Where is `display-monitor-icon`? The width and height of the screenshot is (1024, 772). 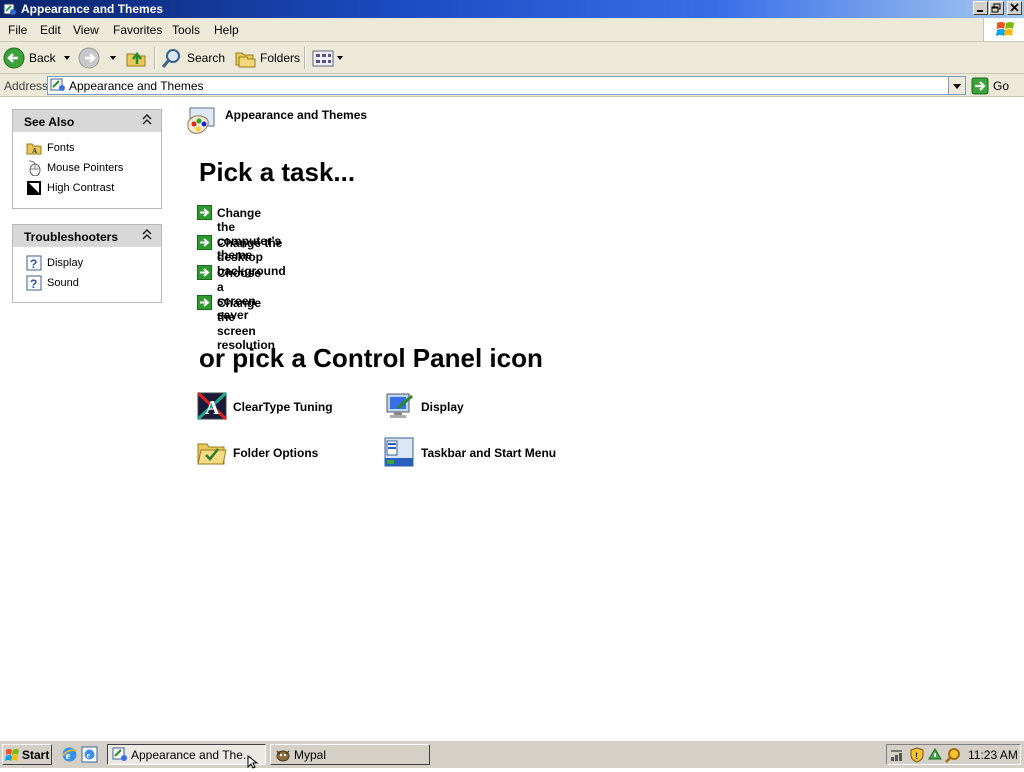
display-monitor-icon is located at coordinates (400, 409).